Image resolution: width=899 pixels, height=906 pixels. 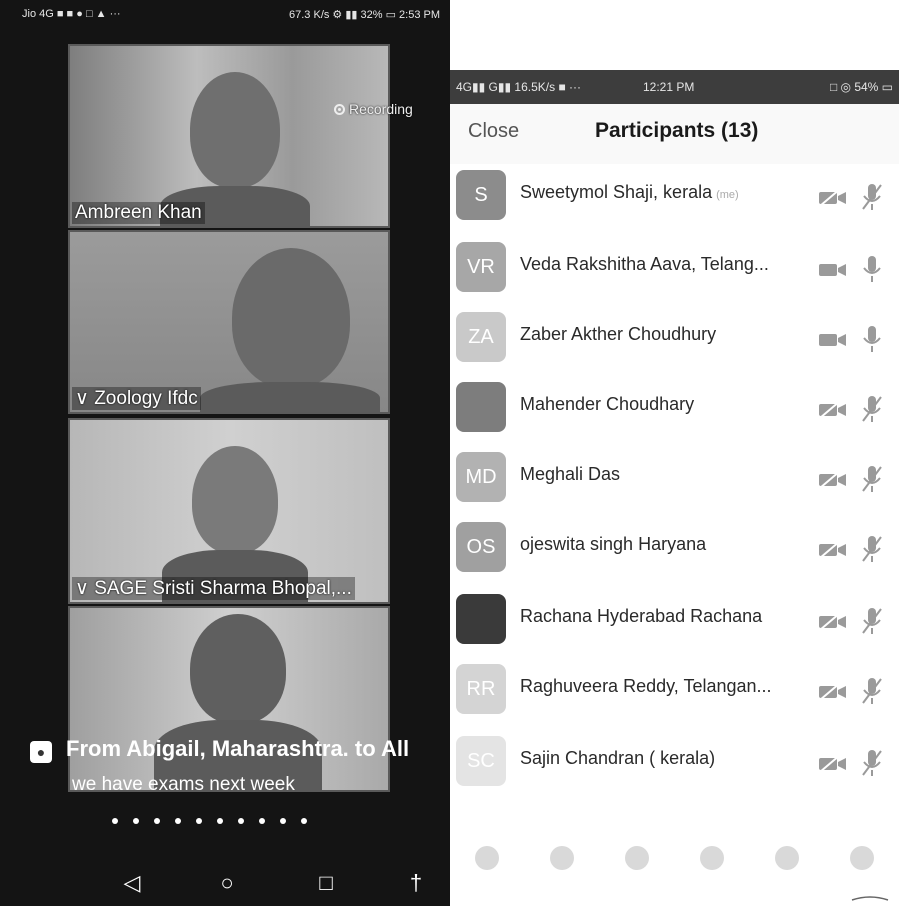 I want to click on participant-name: Sweetymol Shaji, kerala (me), so click(x=629, y=192).